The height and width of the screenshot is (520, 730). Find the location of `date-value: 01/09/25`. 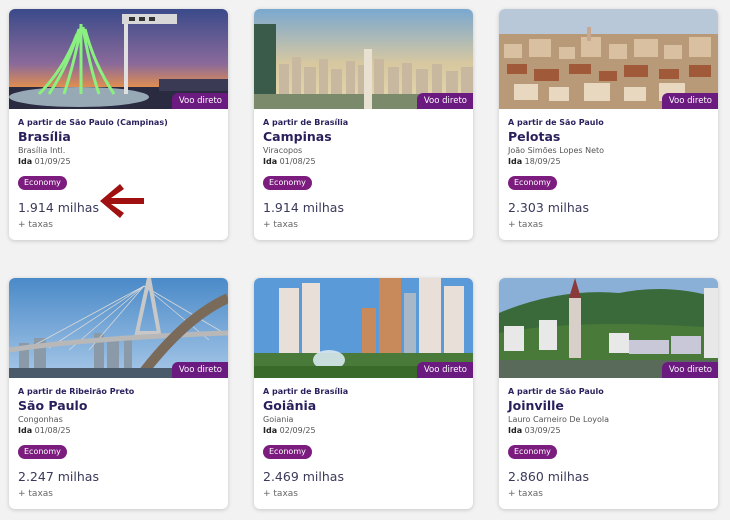

date-value: 01/09/25 is located at coordinates (52, 161).